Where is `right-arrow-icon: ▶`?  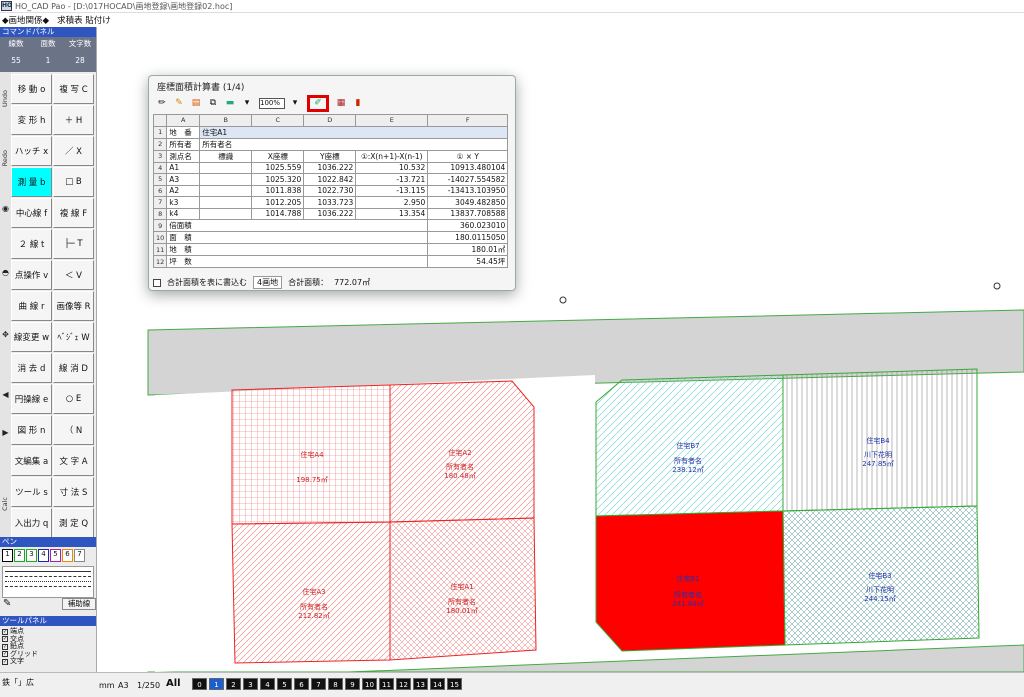 right-arrow-icon: ▶ is located at coordinates (5, 432).